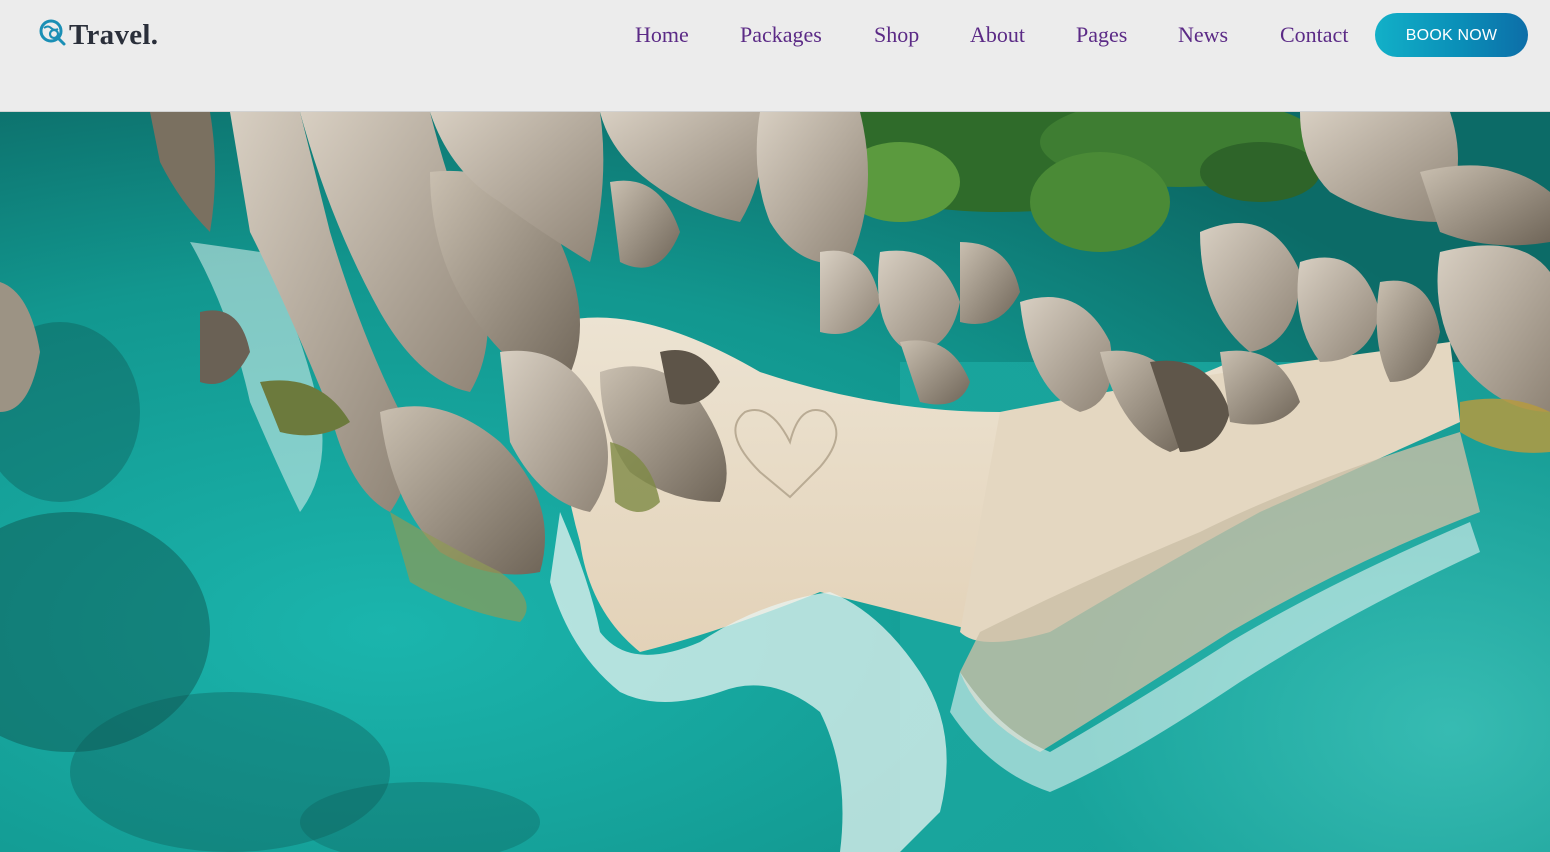  What do you see at coordinates (997, 35) in the screenshot?
I see `nav-about: About` at bounding box center [997, 35].